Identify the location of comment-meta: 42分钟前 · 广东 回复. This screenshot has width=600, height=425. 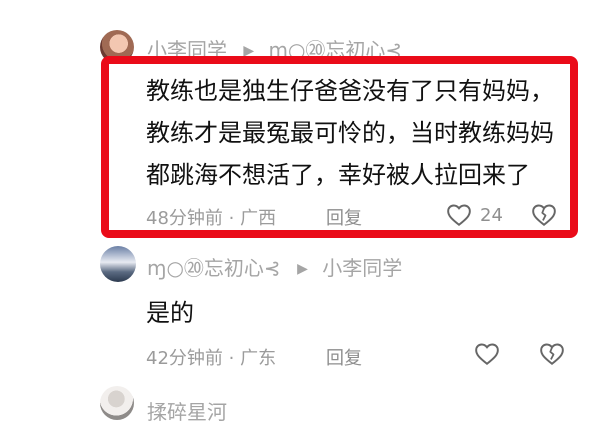
(254, 357).